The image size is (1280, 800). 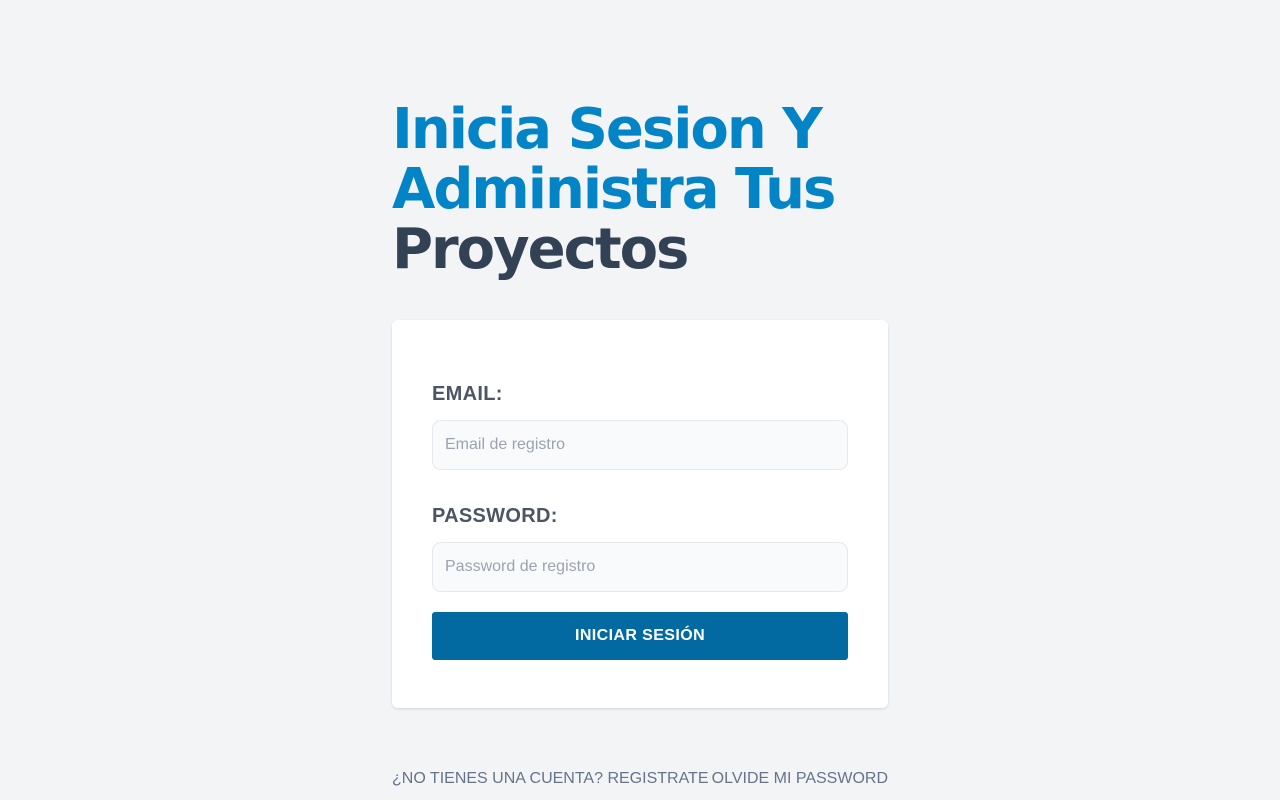 I want to click on email-label: EMAIL:, so click(x=467, y=394).